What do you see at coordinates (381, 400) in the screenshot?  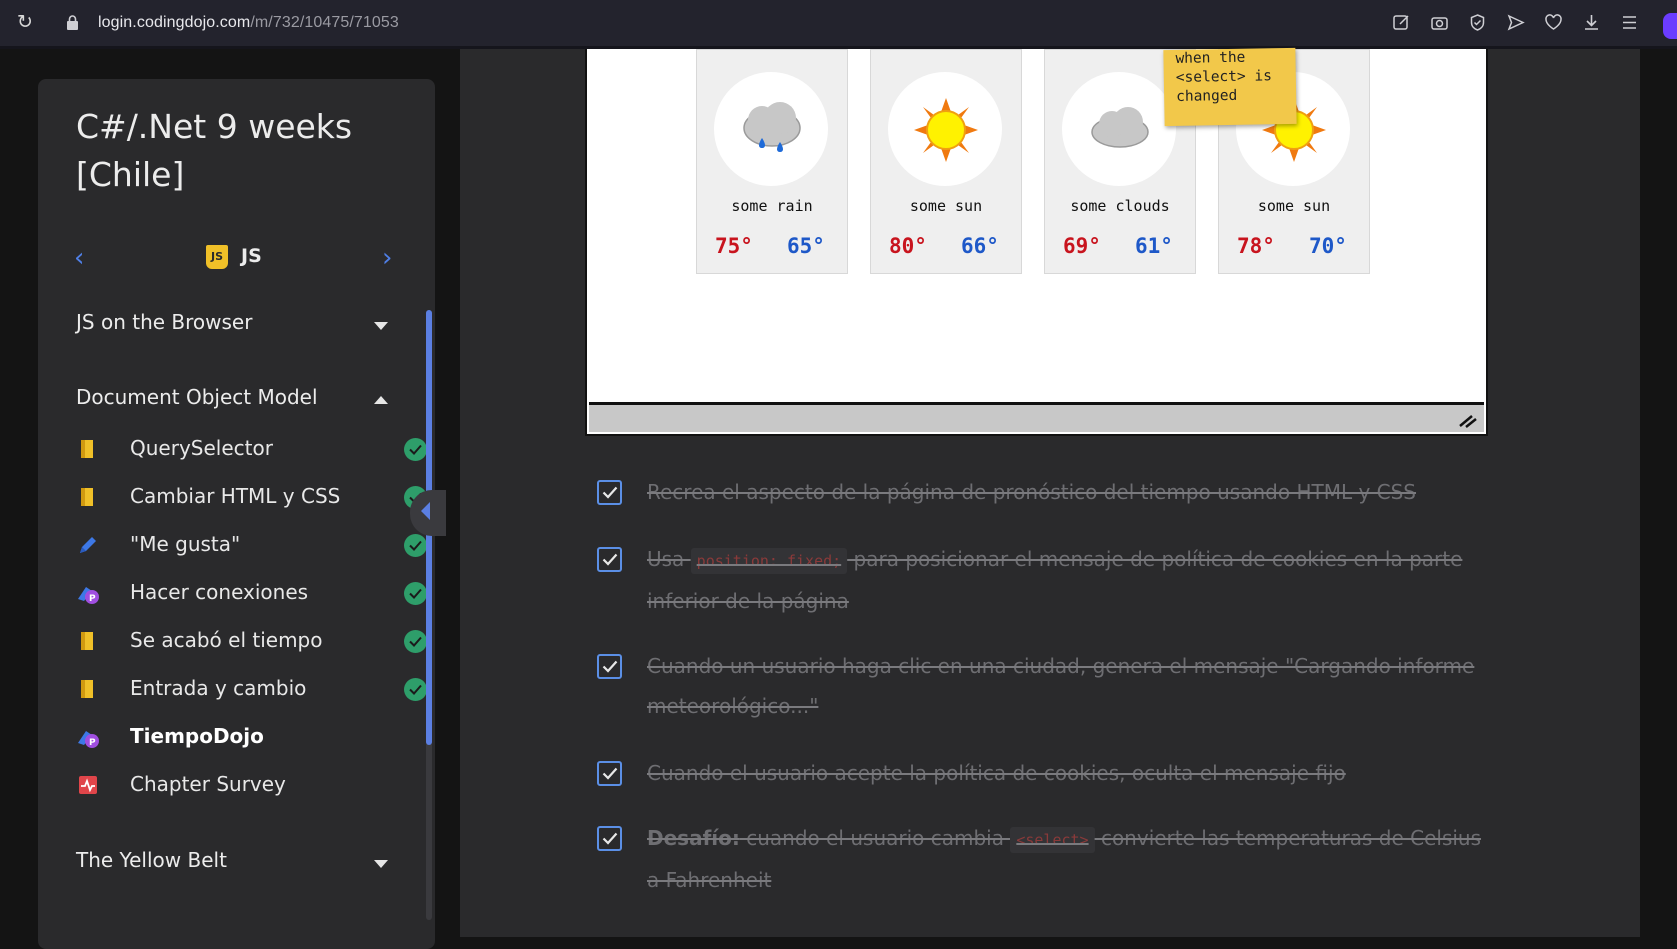 I see `chevron-up-icon` at bounding box center [381, 400].